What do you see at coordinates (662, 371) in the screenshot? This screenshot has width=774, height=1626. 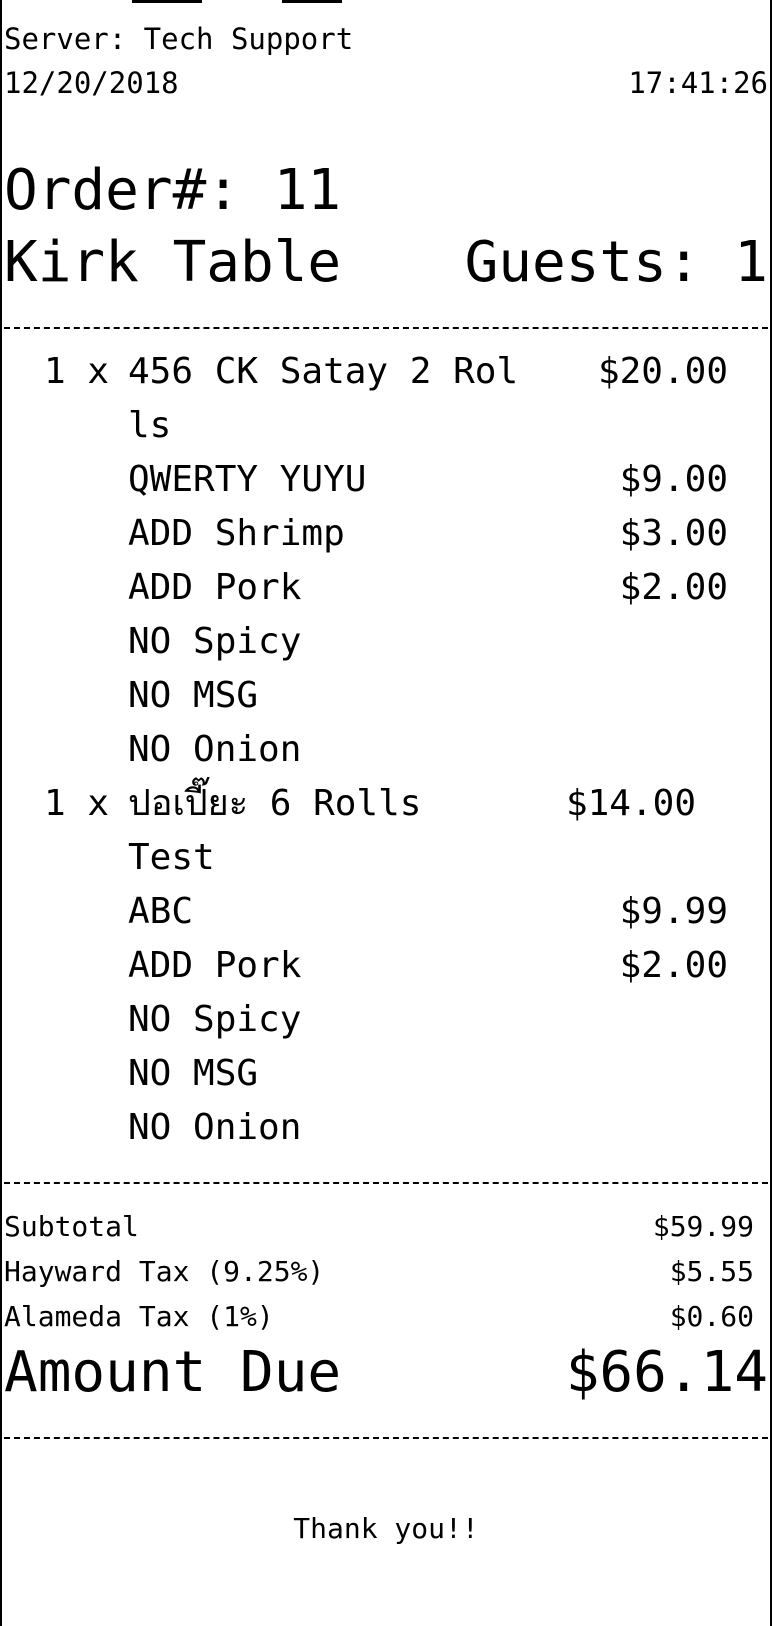 I see `item-price: $20.00` at bounding box center [662, 371].